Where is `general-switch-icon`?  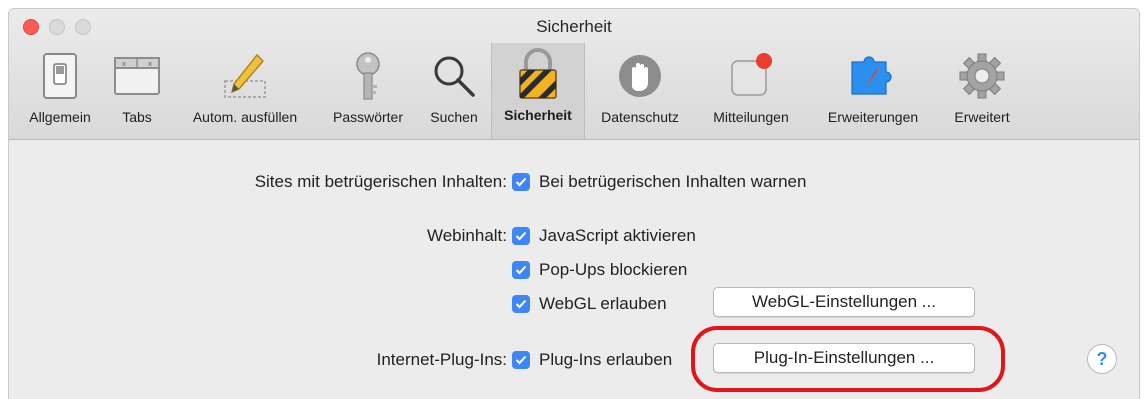 general-switch-icon is located at coordinates (60, 76).